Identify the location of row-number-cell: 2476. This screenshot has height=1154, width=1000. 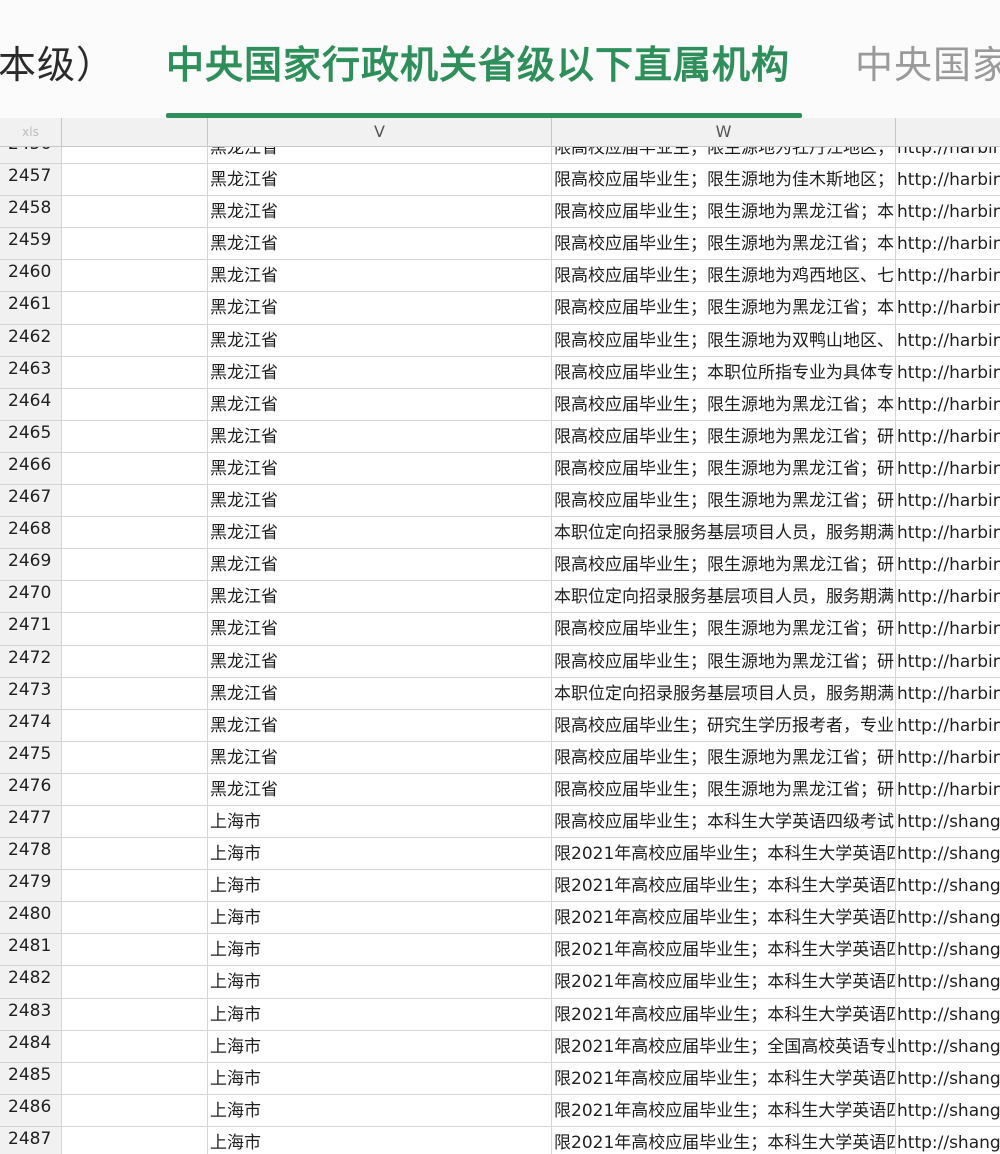
(31, 789).